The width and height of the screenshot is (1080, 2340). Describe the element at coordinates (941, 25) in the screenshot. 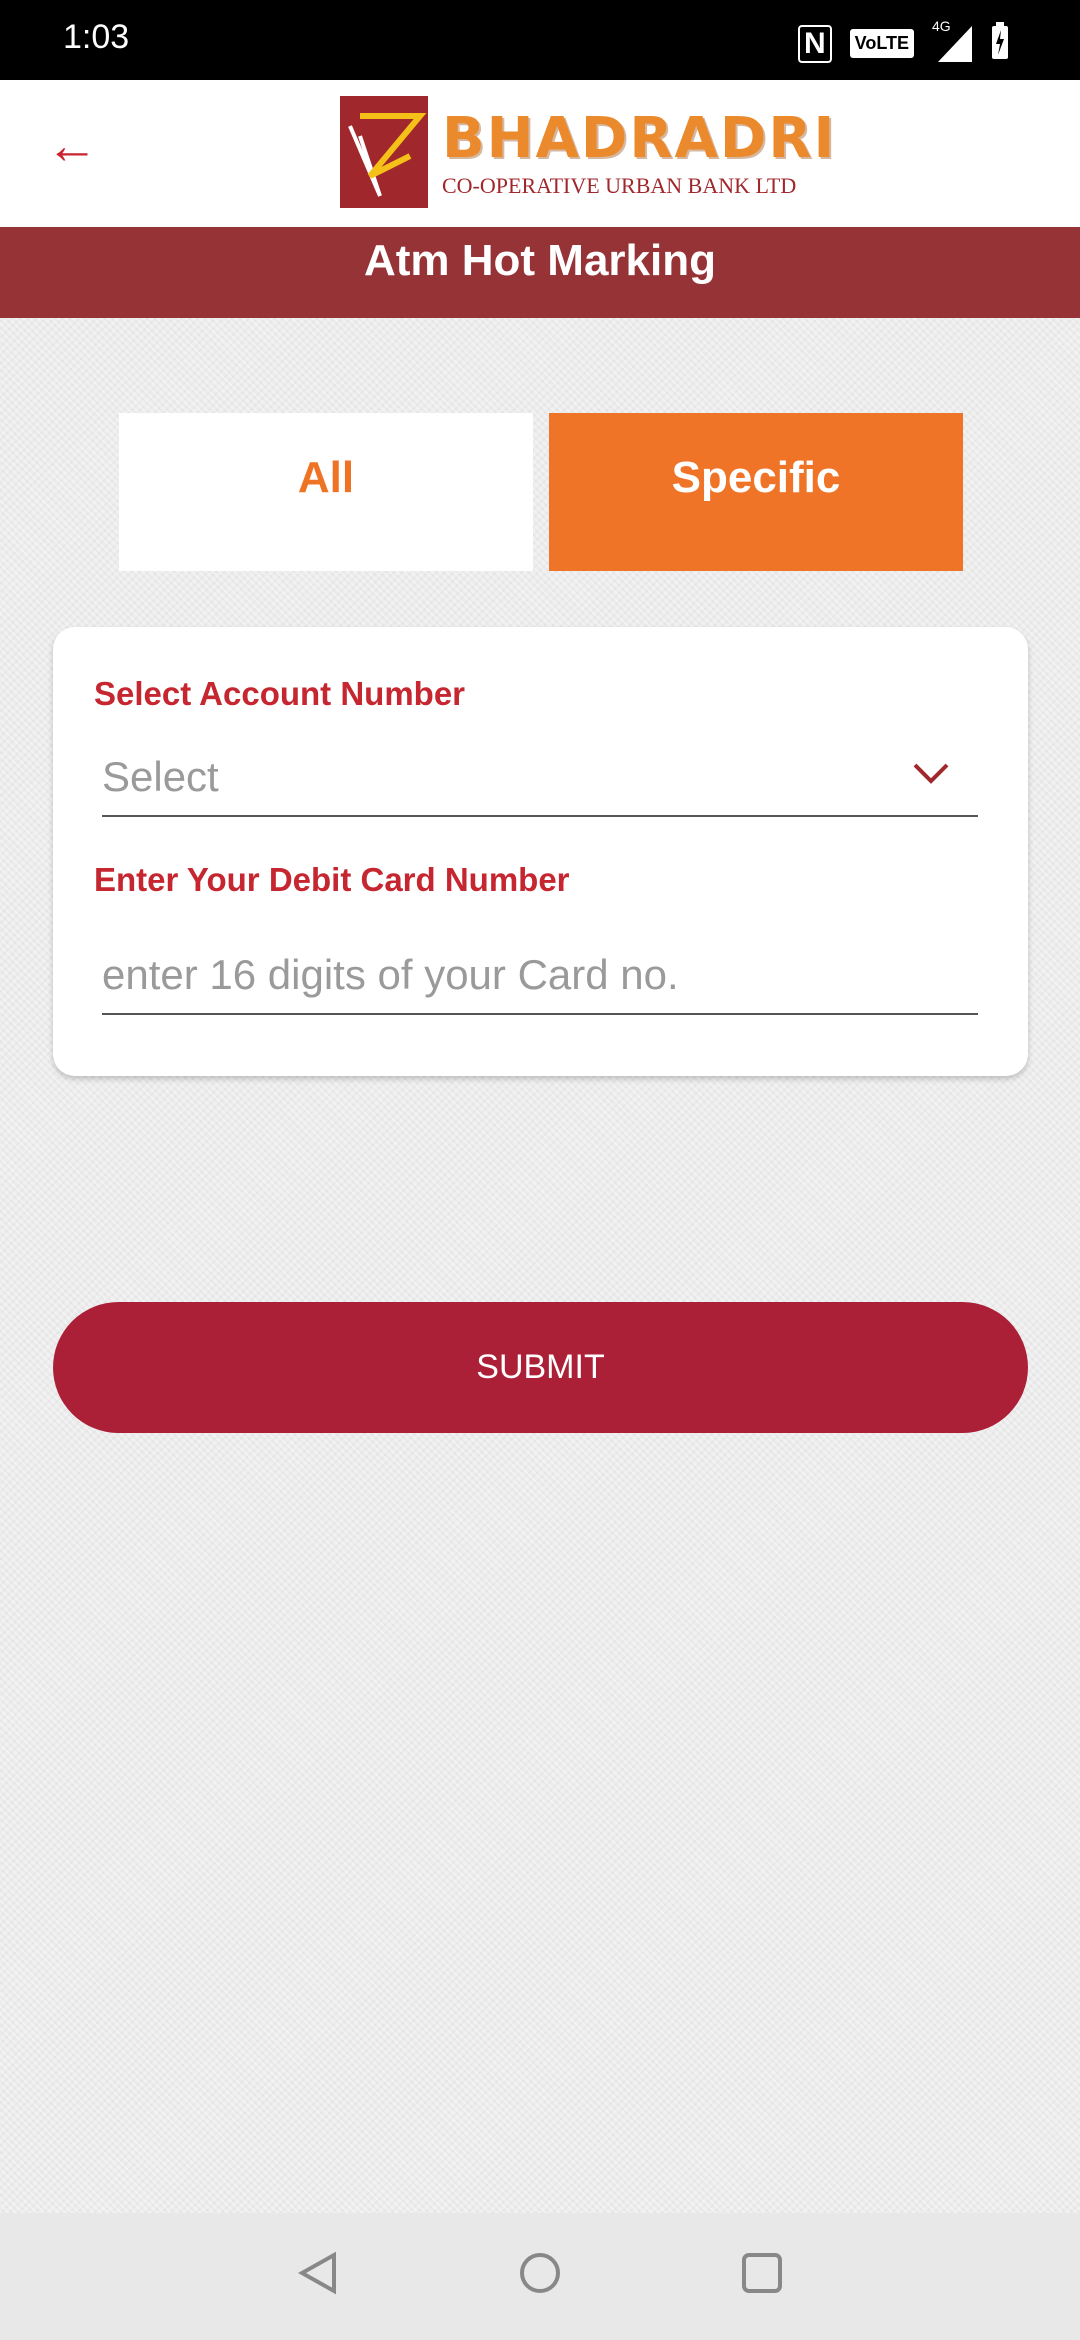

I see `network-type: 4G` at that location.